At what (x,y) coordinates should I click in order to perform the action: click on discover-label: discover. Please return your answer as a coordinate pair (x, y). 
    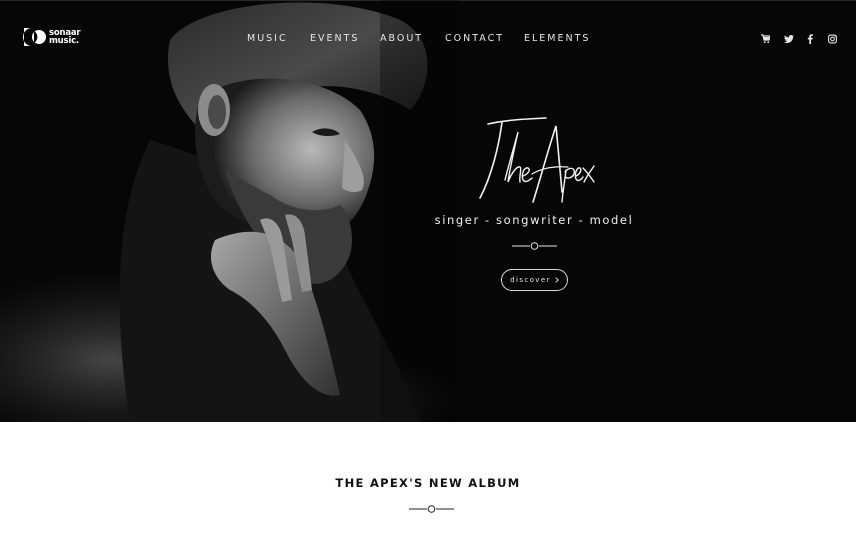
    Looking at the image, I should click on (530, 280).